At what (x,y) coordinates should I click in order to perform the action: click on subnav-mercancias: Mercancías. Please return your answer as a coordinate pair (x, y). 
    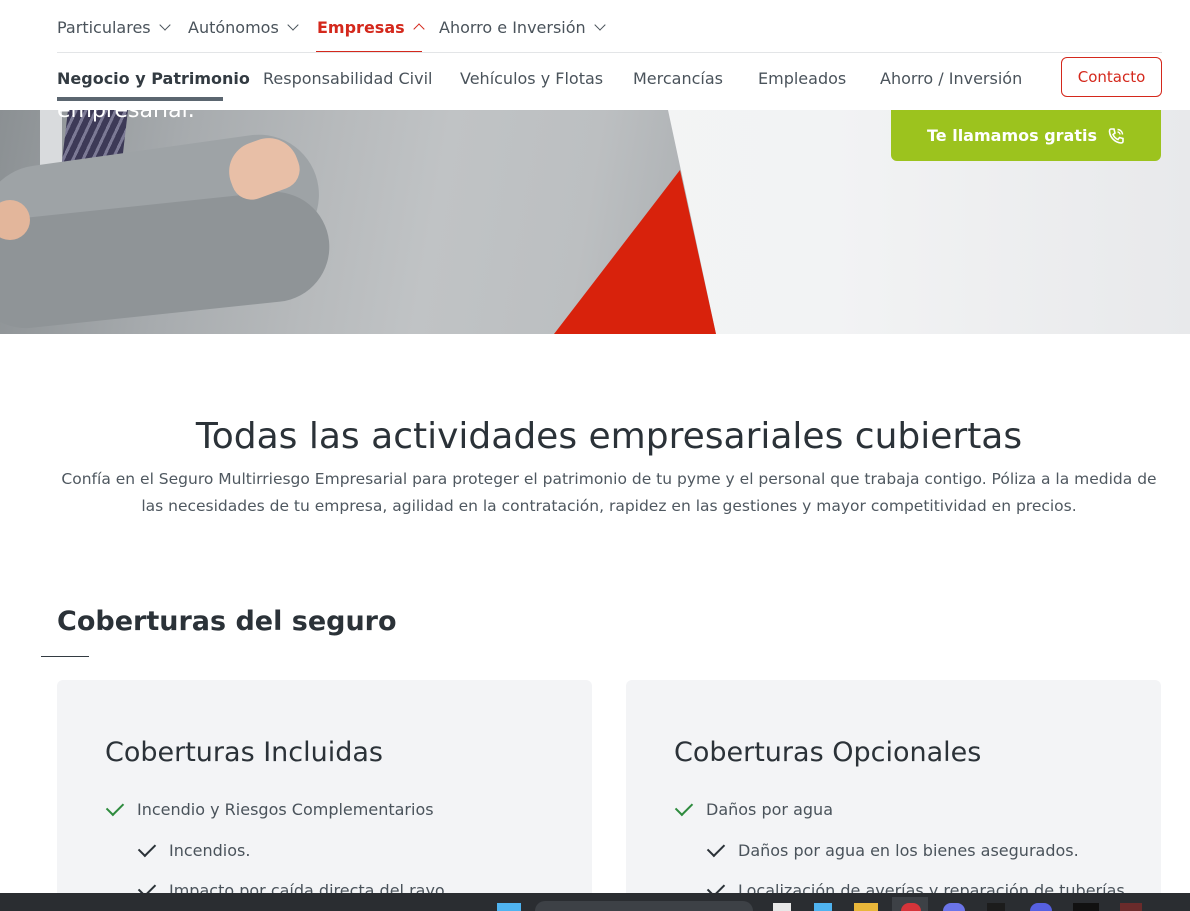
    Looking at the image, I should click on (678, 78).